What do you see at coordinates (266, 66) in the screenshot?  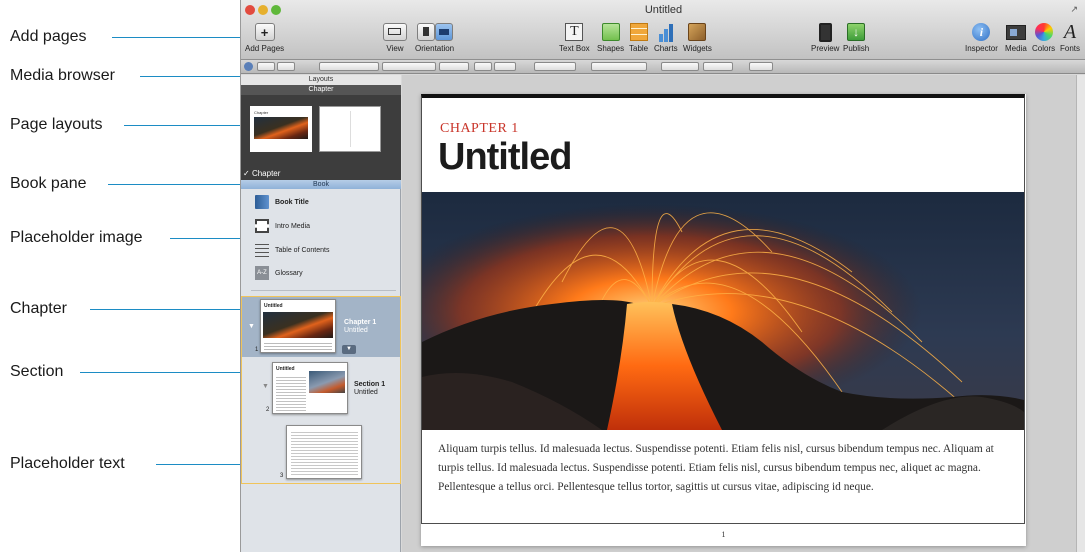 I see `paragraph-style-popup` at bounding box center [266, 66].